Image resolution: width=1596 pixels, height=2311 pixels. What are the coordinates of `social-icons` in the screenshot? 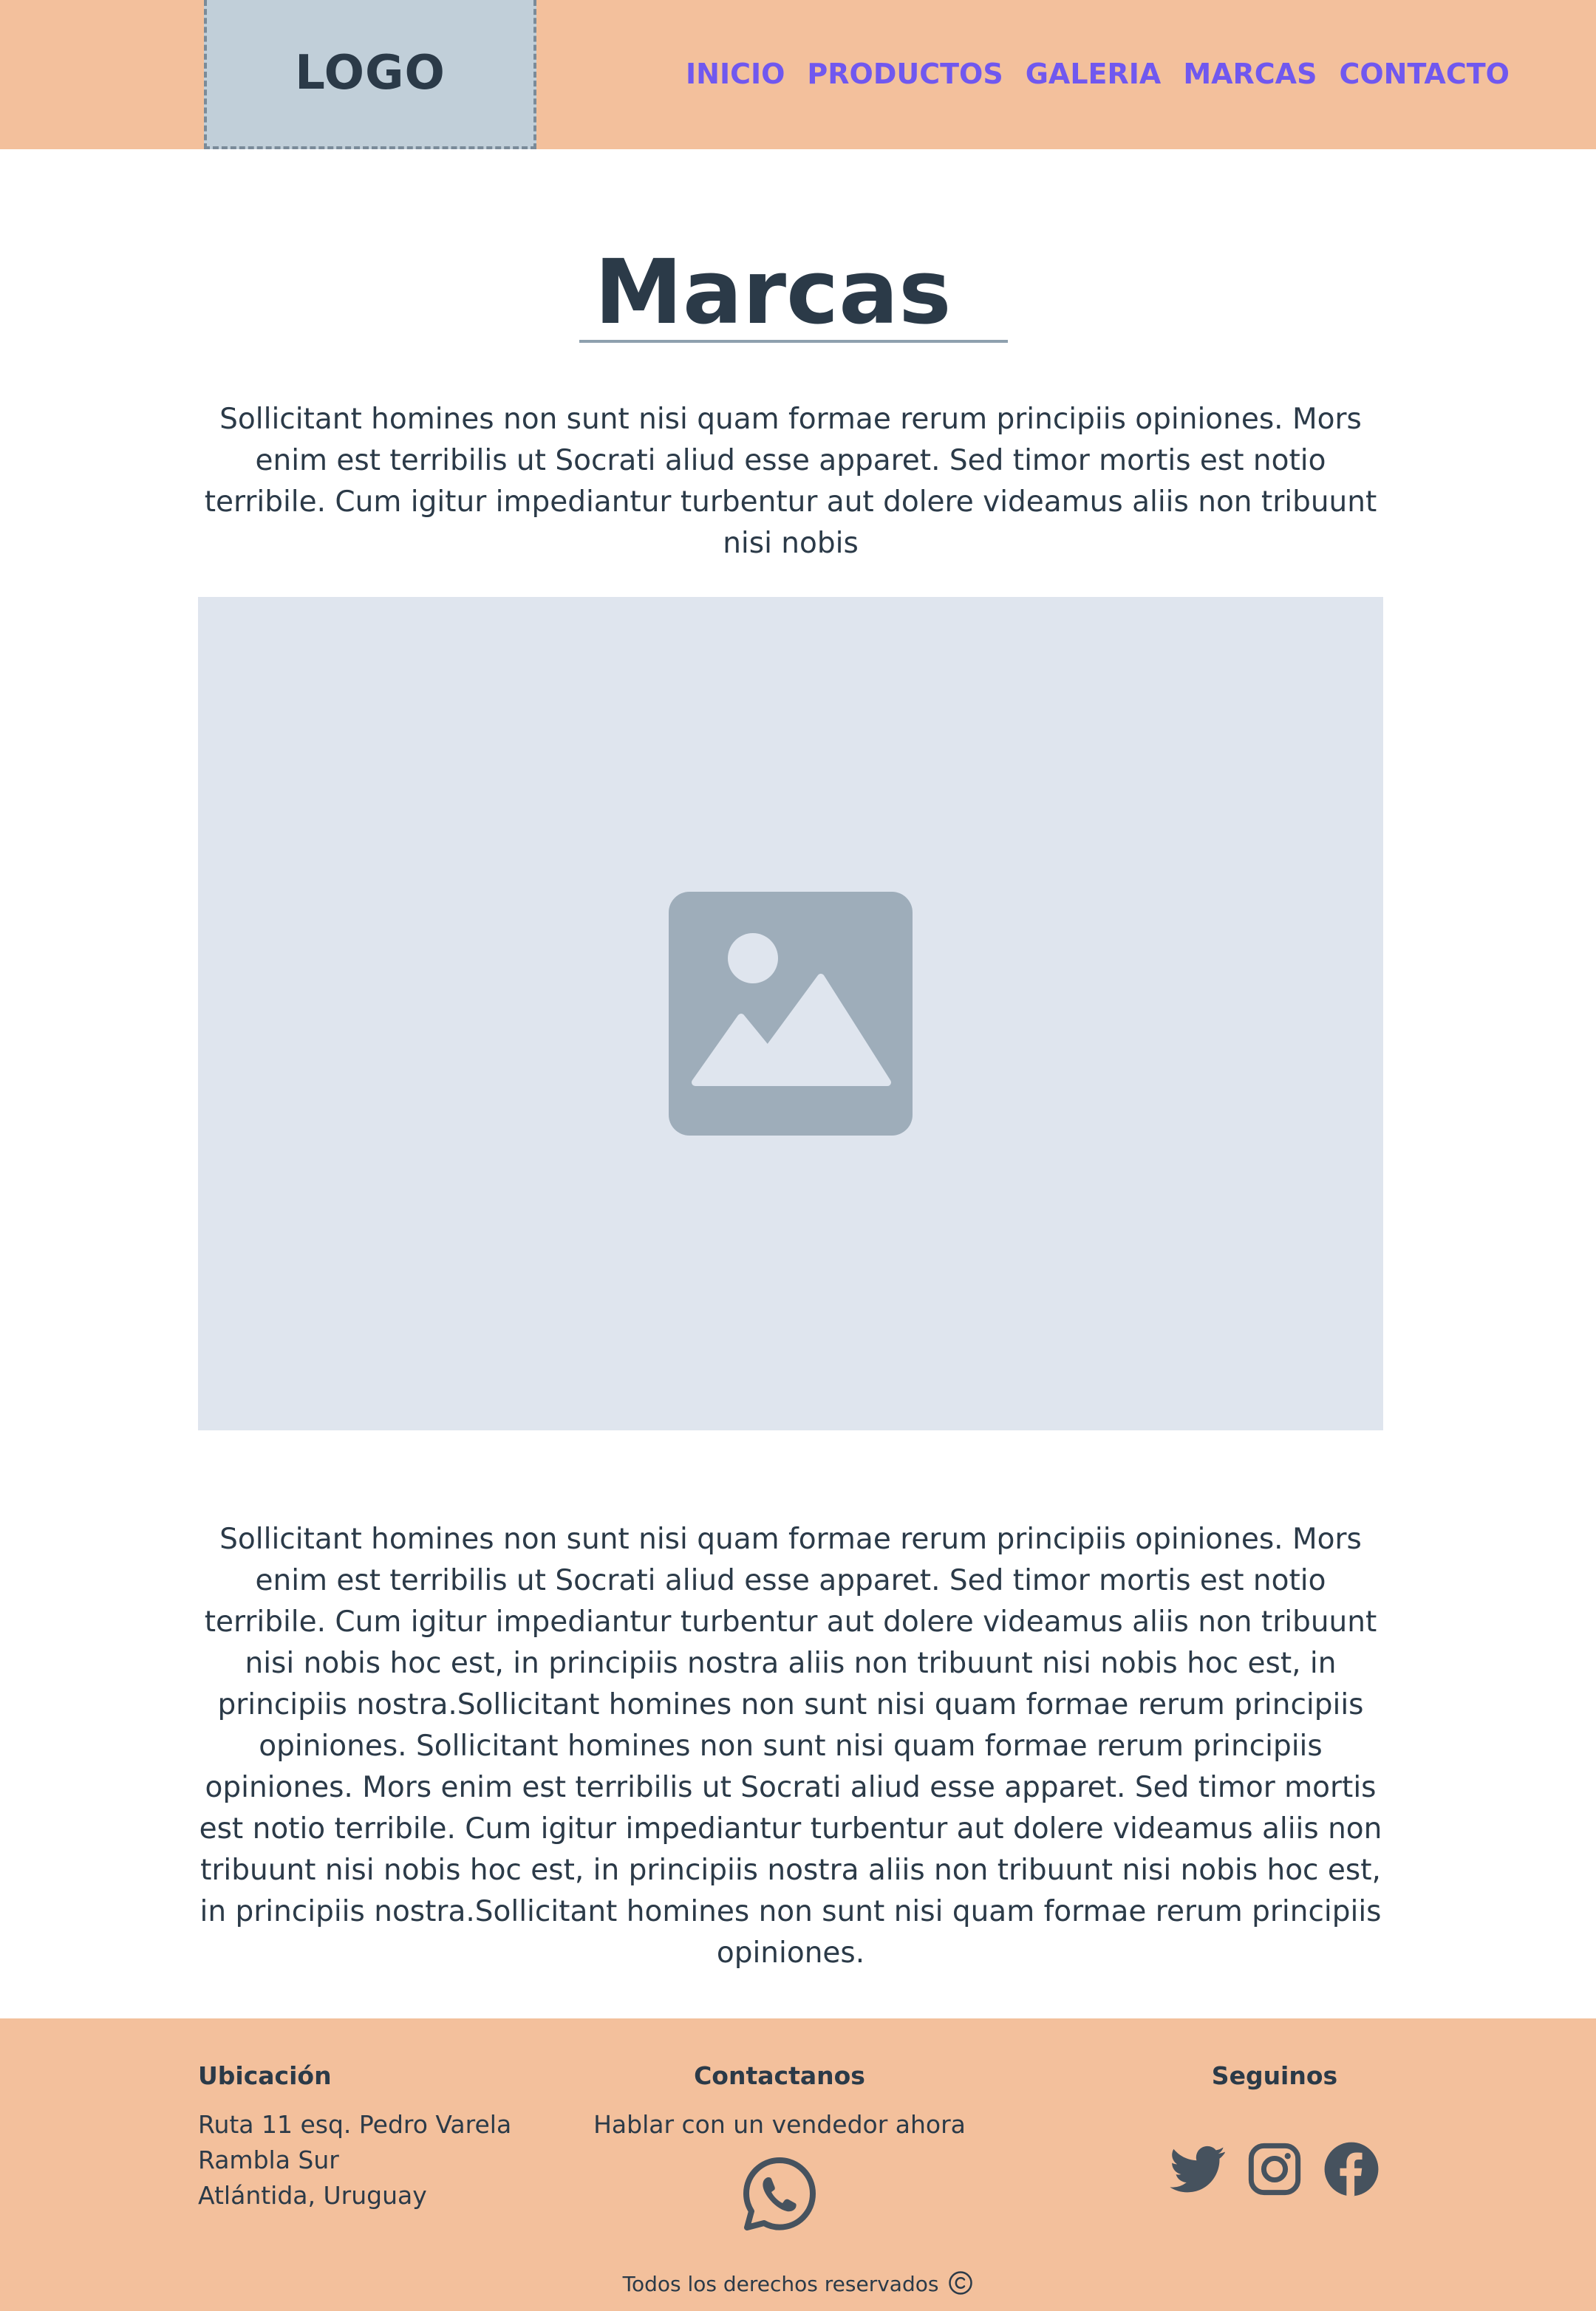 It's located at (1274, 2169).